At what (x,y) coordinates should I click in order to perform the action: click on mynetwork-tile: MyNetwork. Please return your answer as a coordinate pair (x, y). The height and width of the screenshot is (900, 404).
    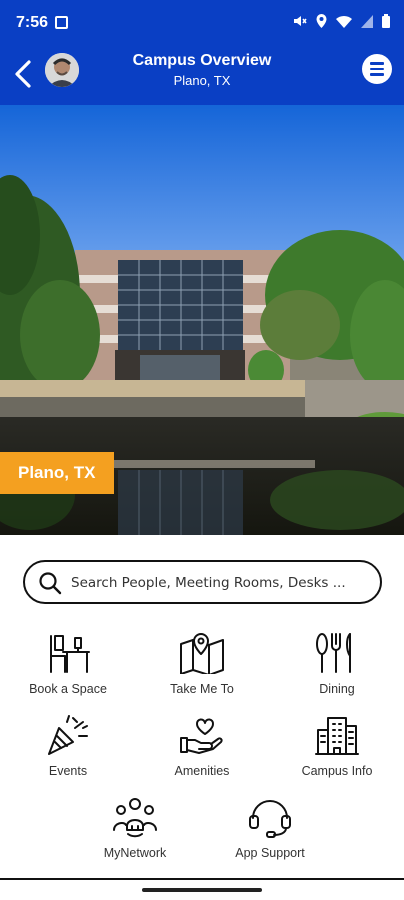
    Looking at the image, I should click on (135, 832).